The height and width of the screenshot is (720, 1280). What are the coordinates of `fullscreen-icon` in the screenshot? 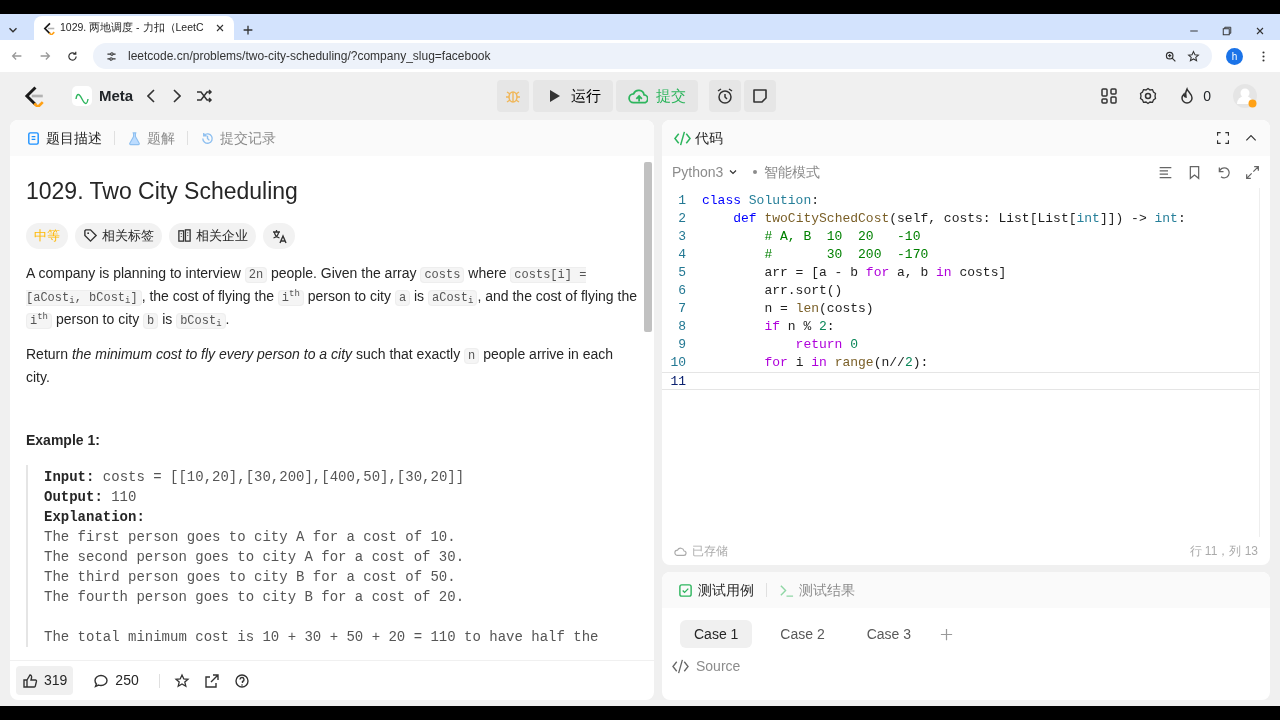 It's located at (1223, 138).